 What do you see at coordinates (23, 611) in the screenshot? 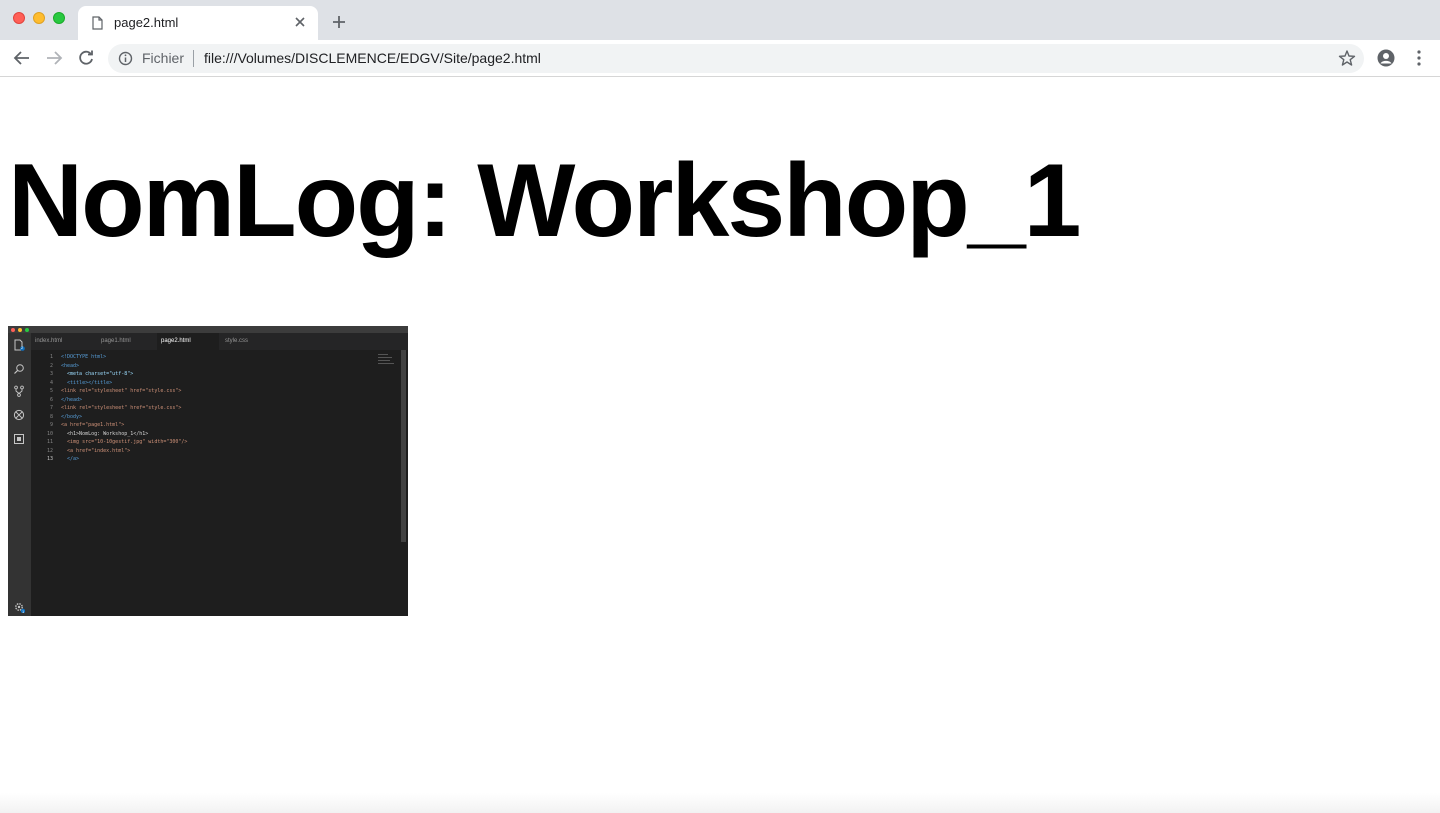
I see `gear-badge: 1` at bounding box center [23, 611].